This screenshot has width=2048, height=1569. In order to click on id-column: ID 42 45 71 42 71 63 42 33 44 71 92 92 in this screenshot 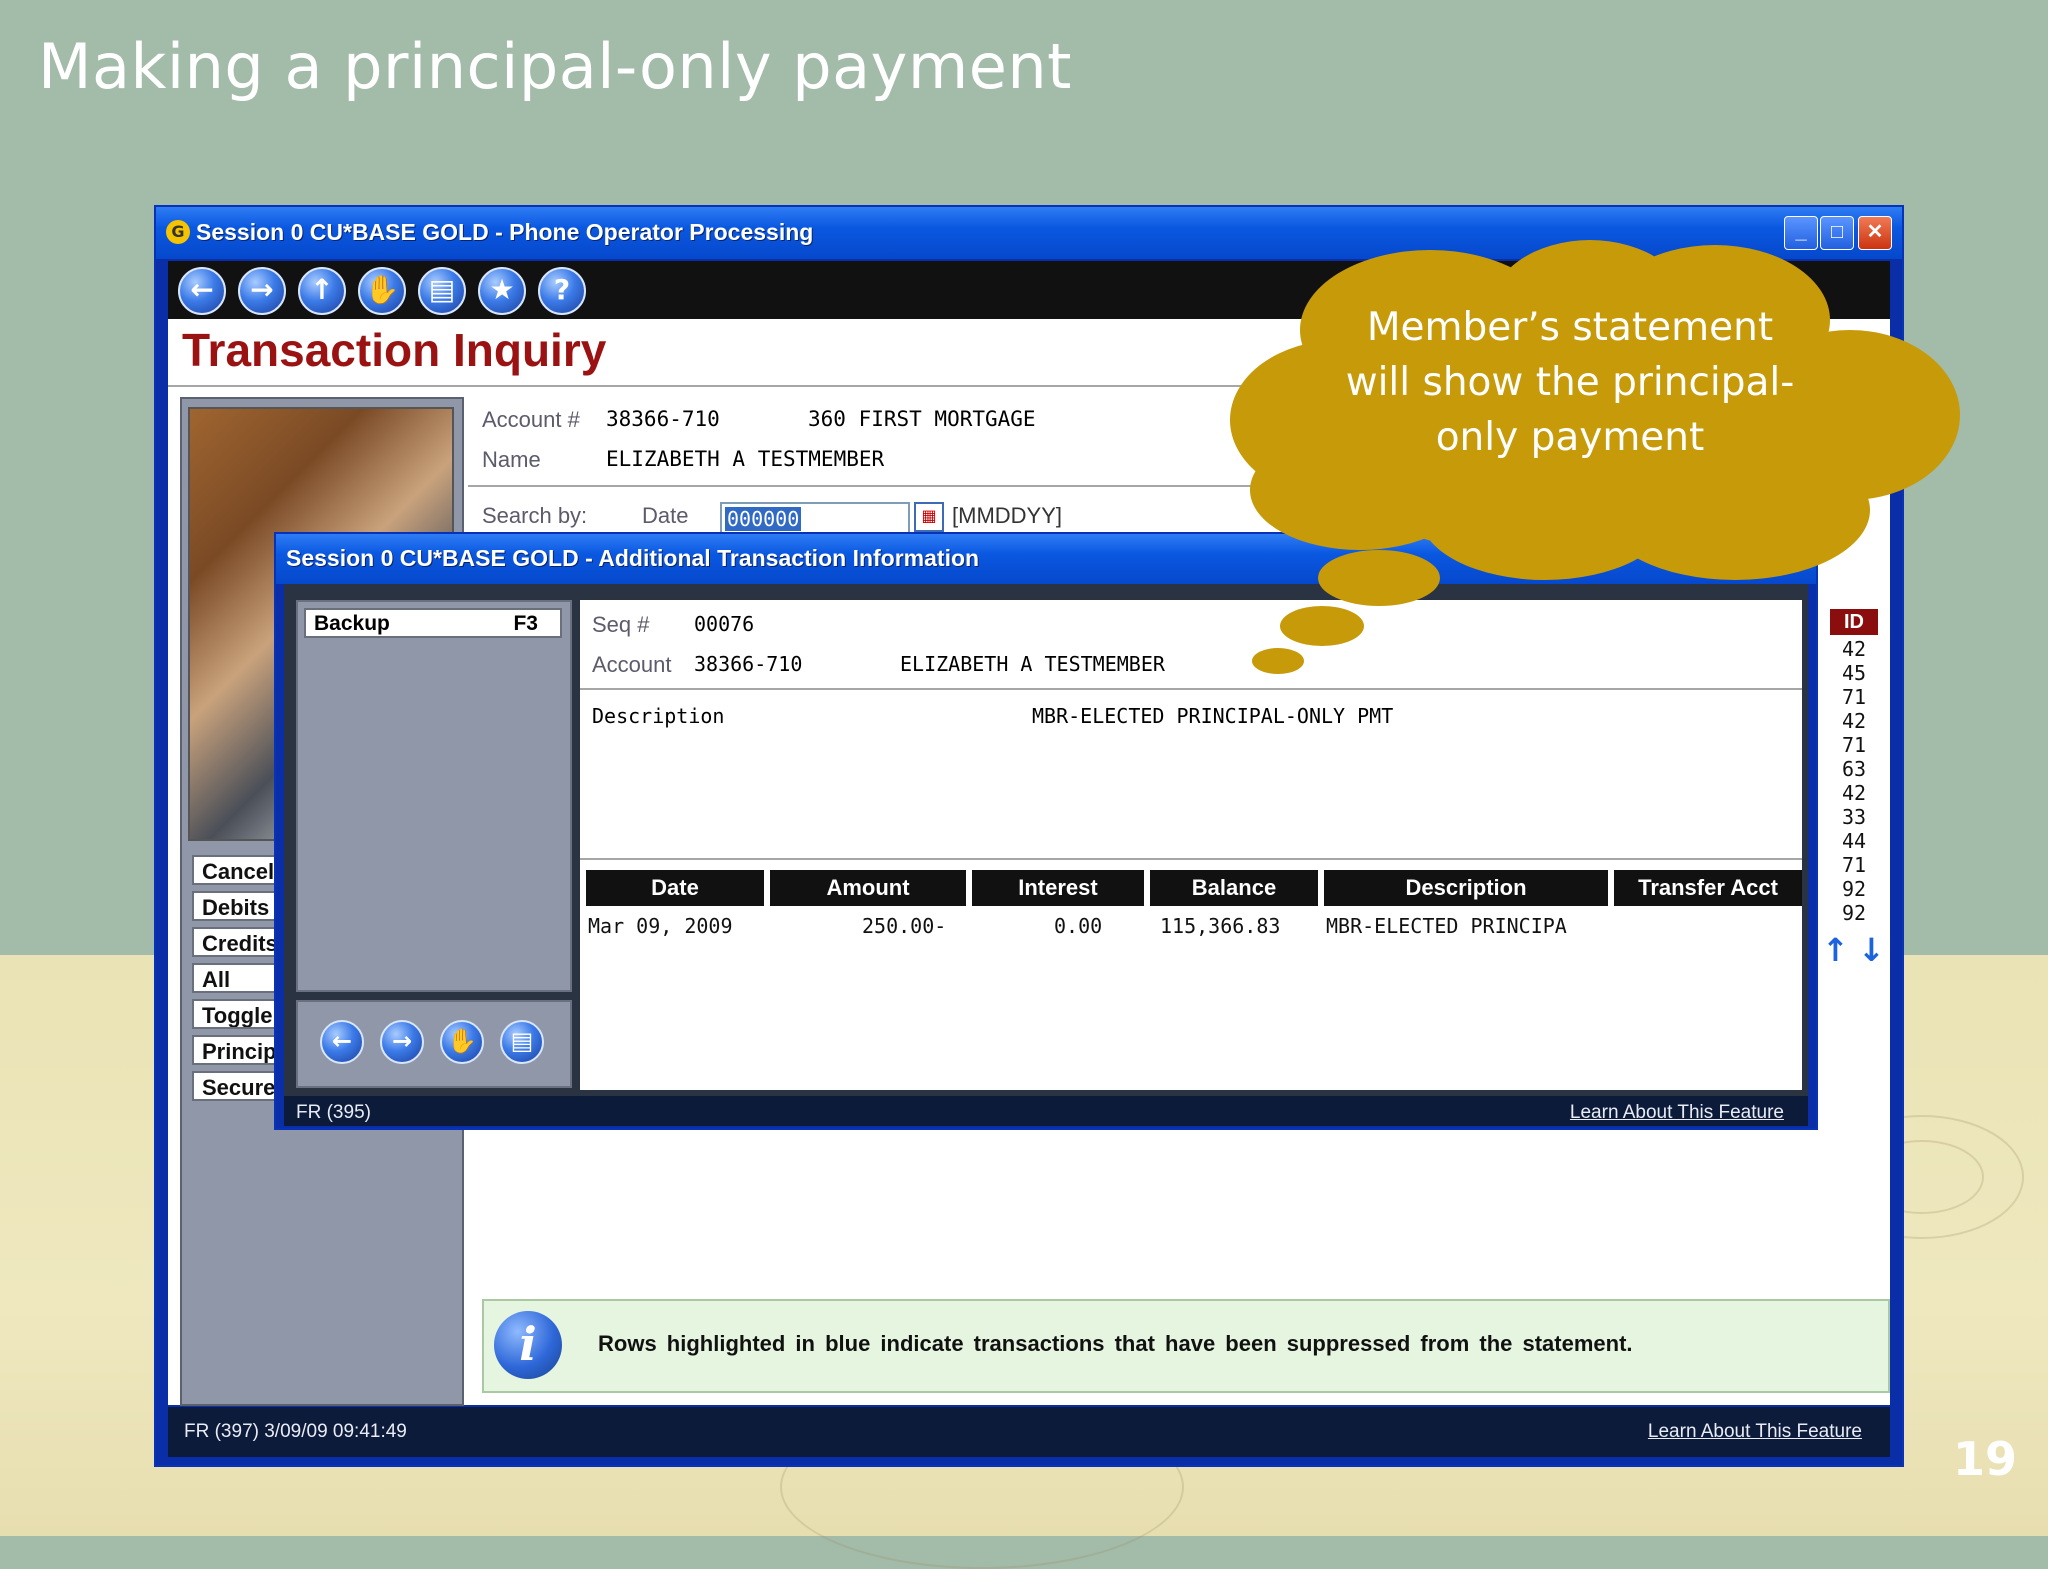, I will do `click(1854, 767)`.